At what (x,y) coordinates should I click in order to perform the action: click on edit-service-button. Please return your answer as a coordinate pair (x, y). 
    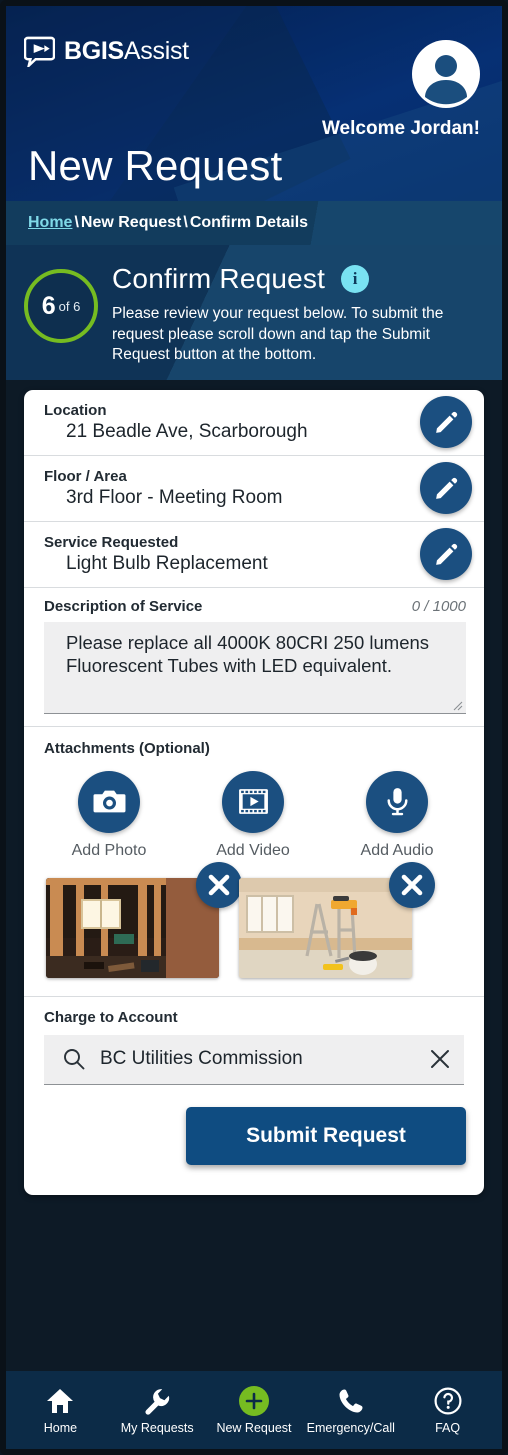
    Looking at the image, I should click on (446, 554).